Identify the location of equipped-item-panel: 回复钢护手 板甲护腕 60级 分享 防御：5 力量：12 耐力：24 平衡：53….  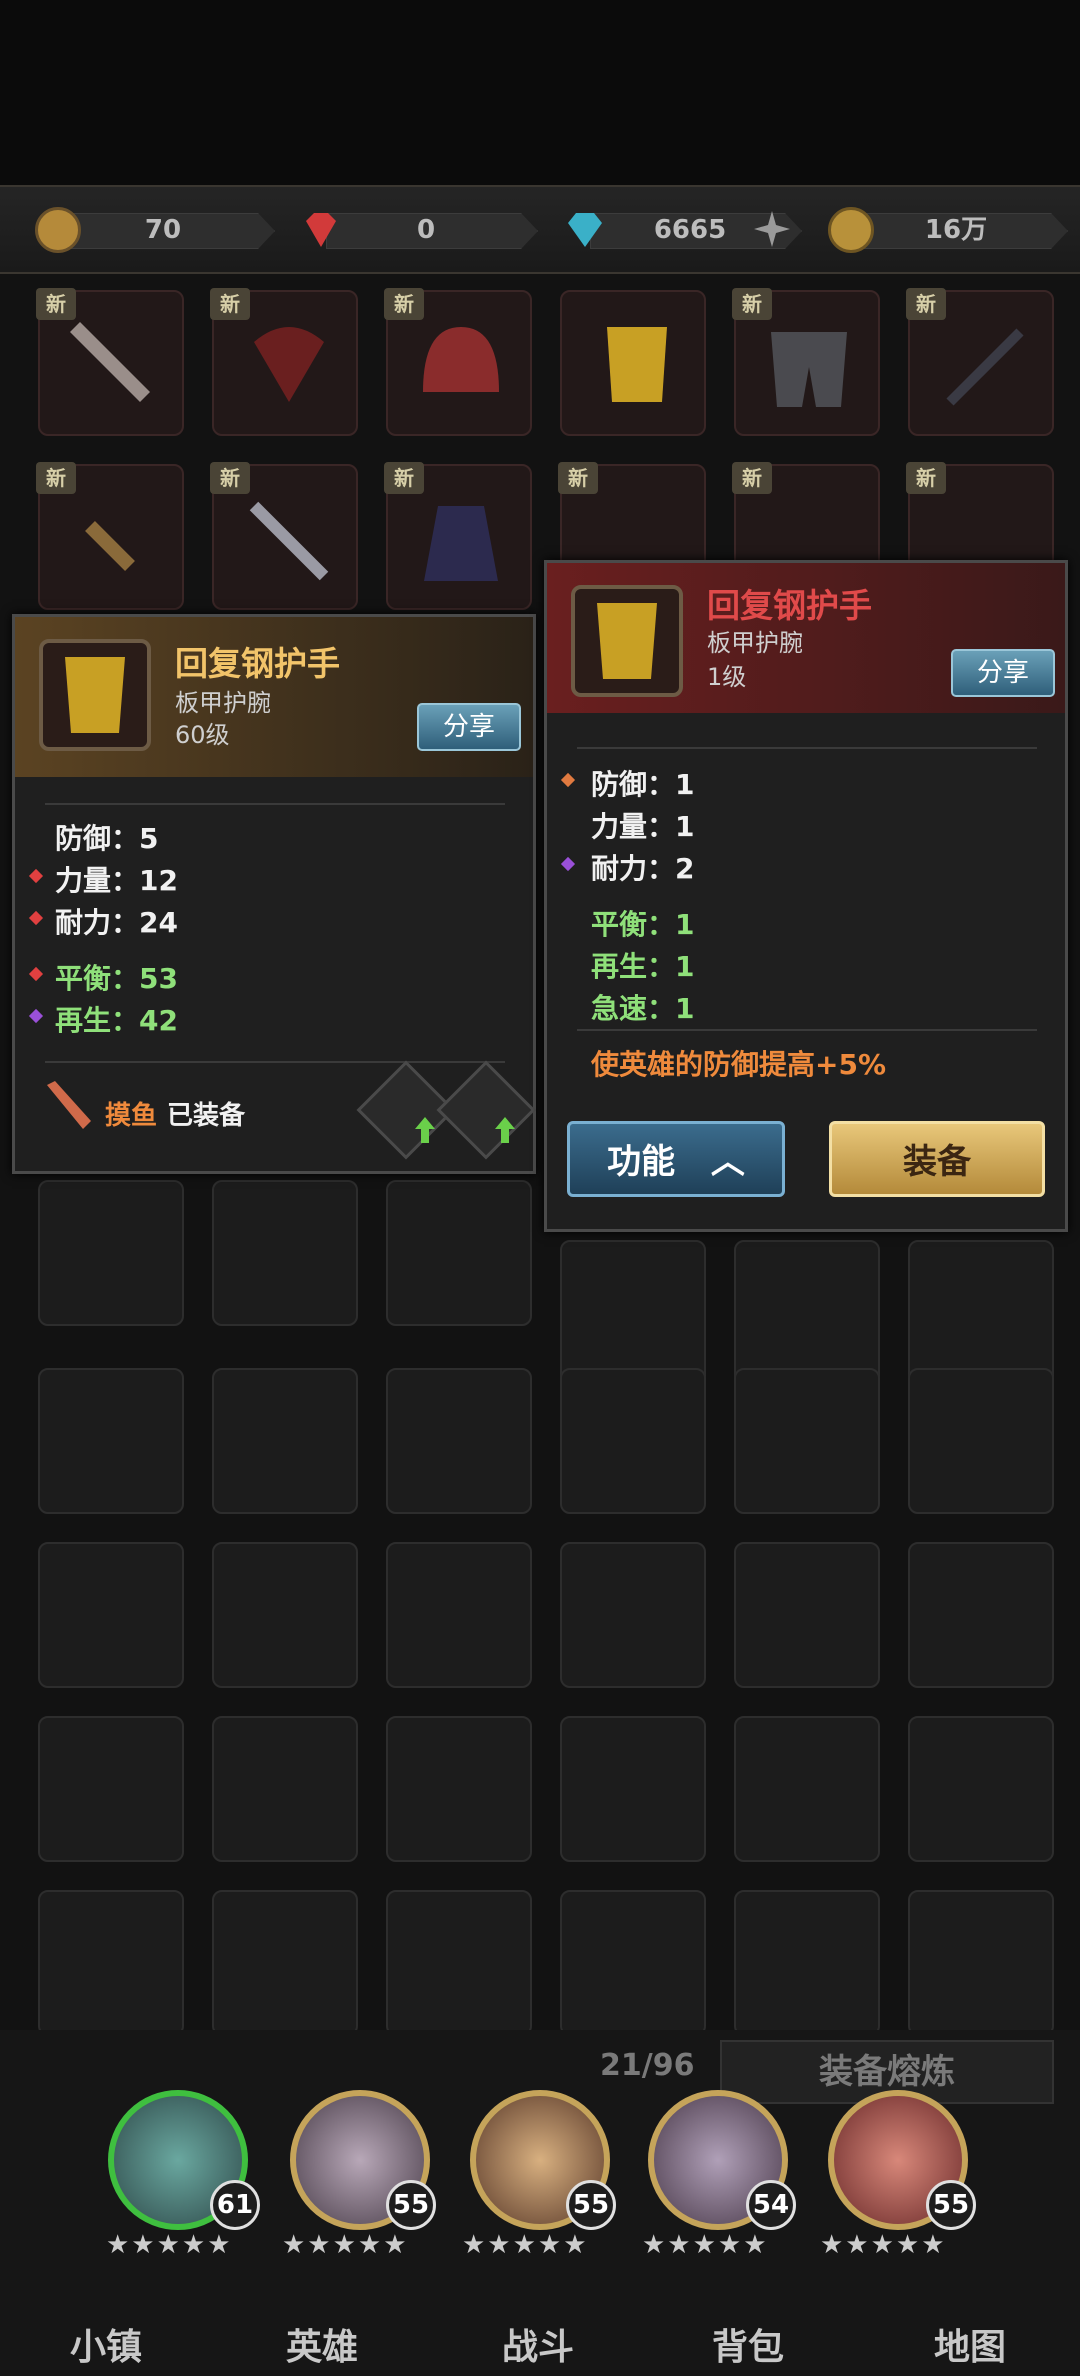
(274, 894).